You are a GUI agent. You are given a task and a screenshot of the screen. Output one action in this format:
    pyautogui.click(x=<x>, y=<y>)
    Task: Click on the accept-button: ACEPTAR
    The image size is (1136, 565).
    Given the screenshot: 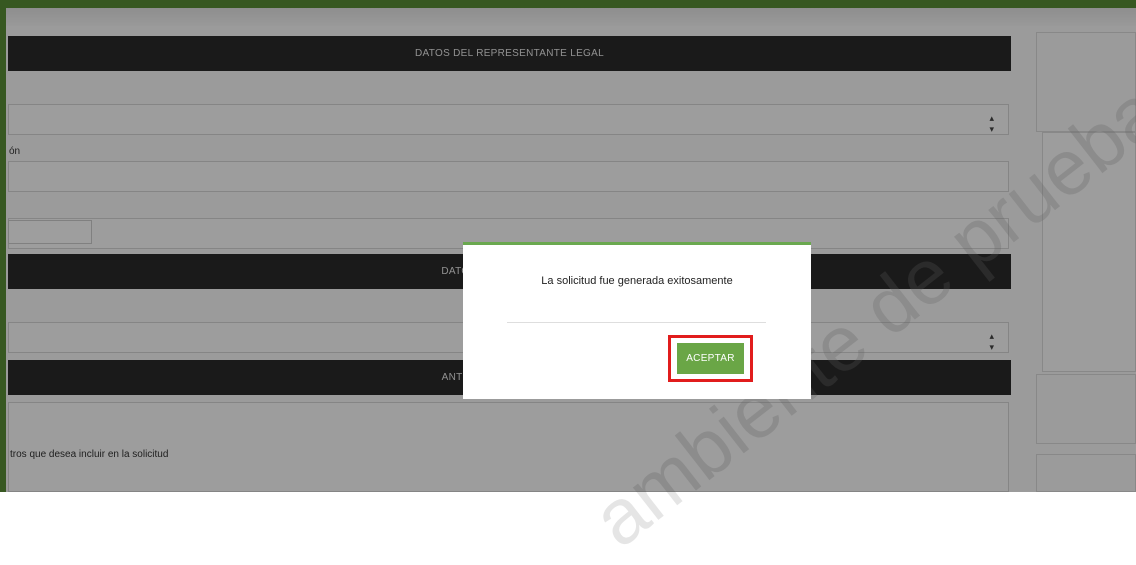 What is the action you would take?
    pyautogui.click(x=710, y=358)
    